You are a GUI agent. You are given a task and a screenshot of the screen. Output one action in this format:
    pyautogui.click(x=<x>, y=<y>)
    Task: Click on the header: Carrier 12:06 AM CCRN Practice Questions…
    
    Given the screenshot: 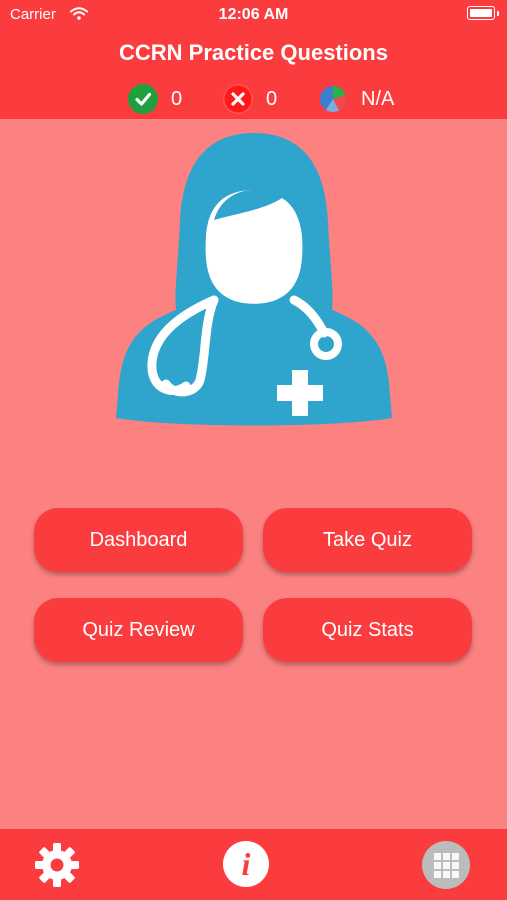 What is the action you would take?
    pyautogui.click(x=253, y=59)
    